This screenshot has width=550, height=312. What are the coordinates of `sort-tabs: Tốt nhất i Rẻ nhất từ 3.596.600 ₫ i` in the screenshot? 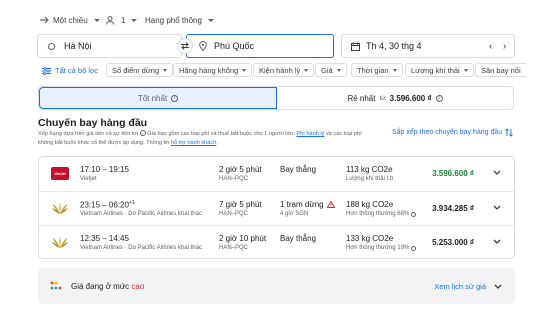 It's located at (276, 98).